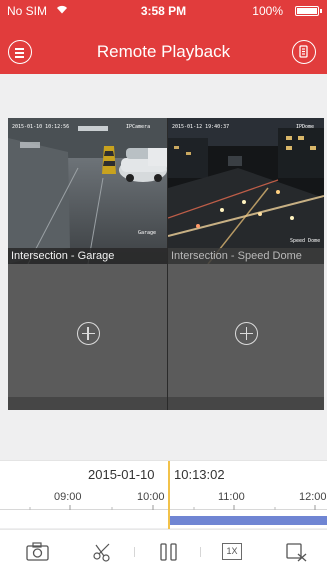  What do you see at coordinates (41, 127) in the screenshot?
I see `video-timestamp-overlay: 2015-01-10 10:12:56` at bounding box center [41, 127].